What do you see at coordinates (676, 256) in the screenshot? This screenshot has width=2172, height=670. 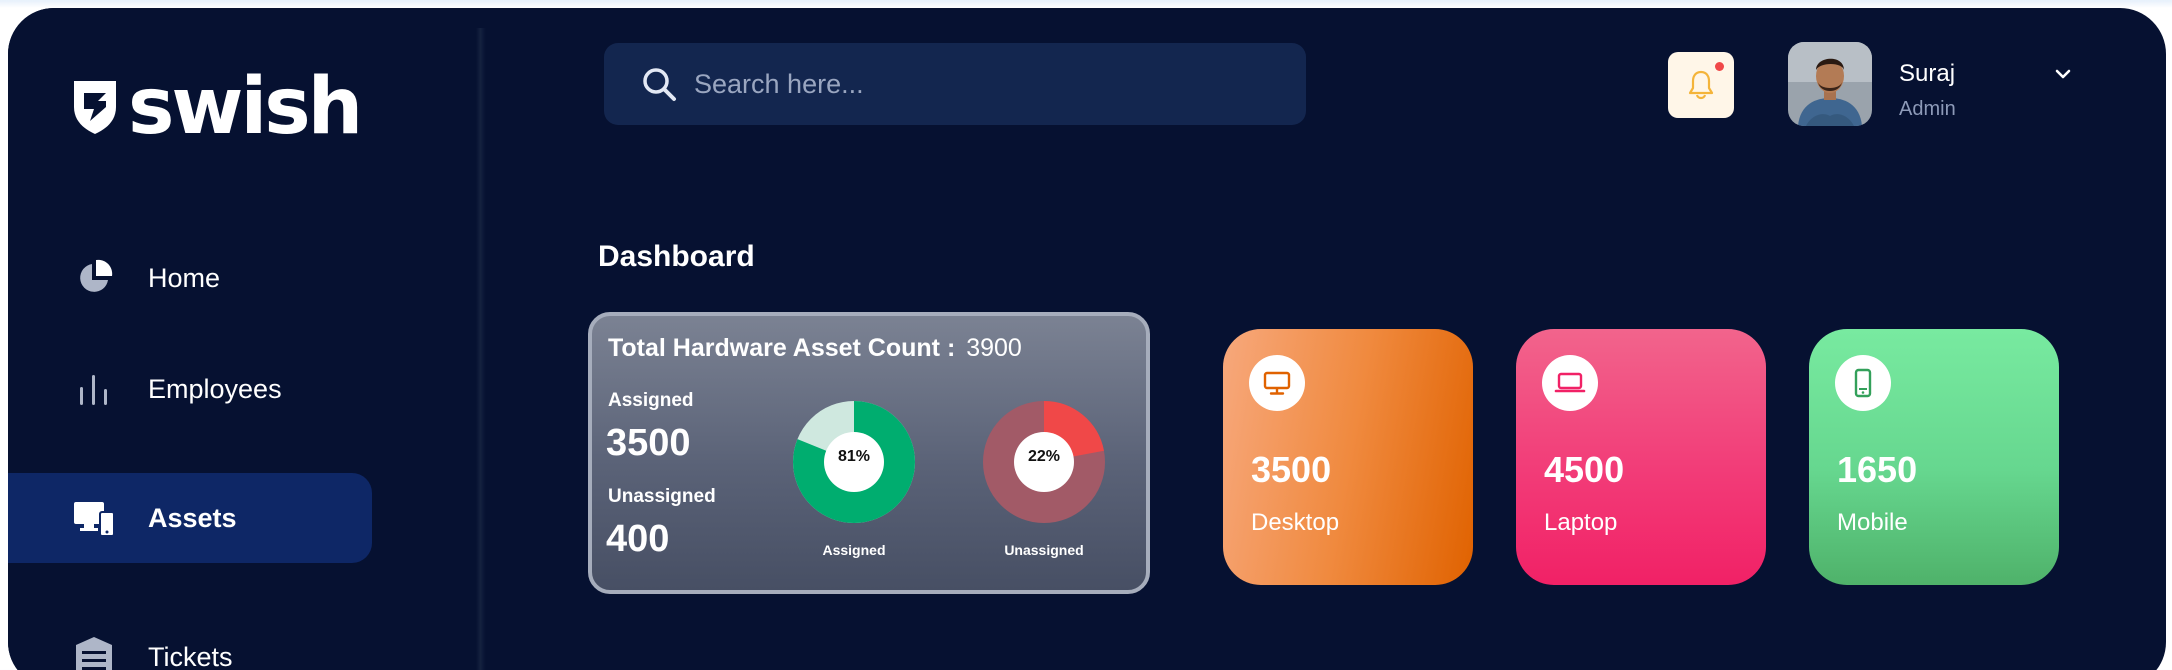 I see `page-title: Dashboard` at bounding box center [676, 256].